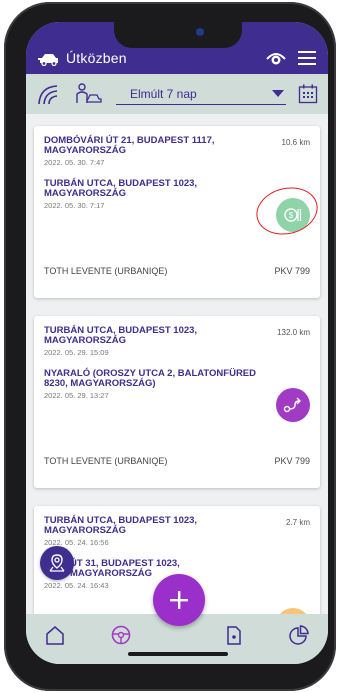  I want to click on map-pin-icon, so click(57, 563).